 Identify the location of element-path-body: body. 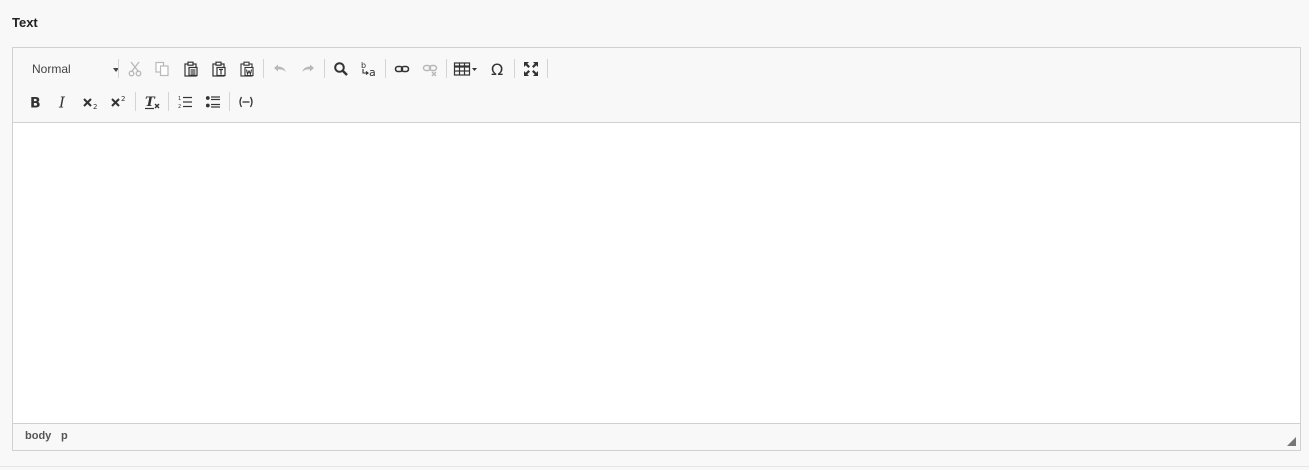
(38, 436).